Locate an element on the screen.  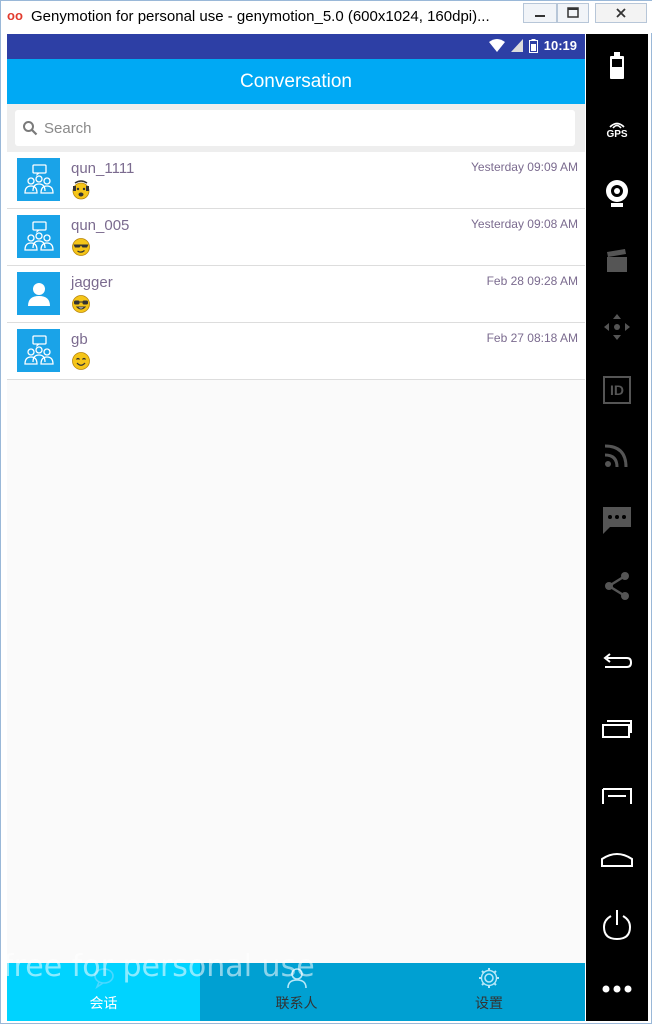
id-label: ID is located at coordinates (617, 390).